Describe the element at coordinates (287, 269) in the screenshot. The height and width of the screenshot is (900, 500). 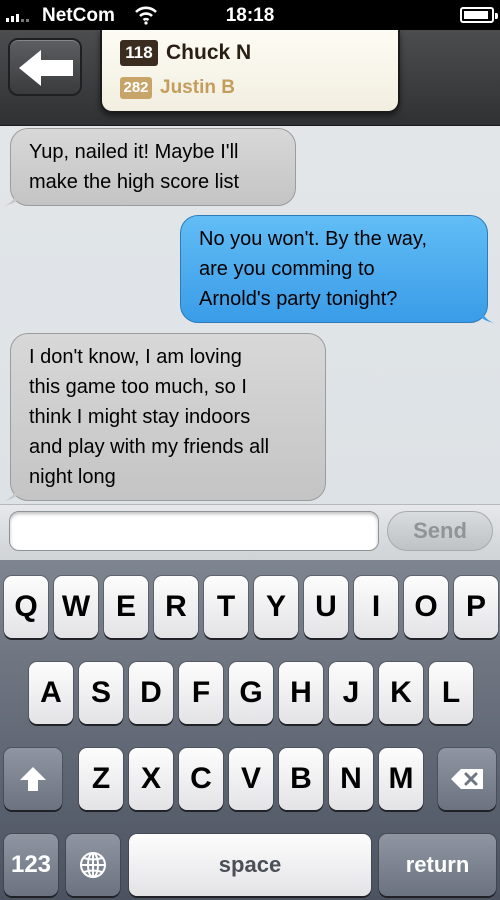
I see `message-line: are you comming to` at that location.